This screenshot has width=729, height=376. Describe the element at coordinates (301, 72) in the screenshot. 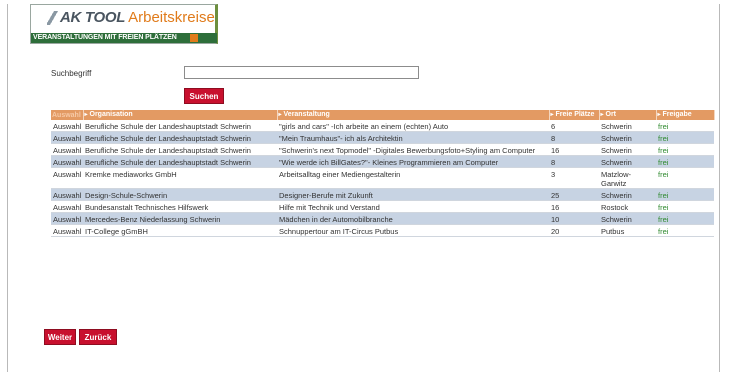

I see `search-input` at that location.